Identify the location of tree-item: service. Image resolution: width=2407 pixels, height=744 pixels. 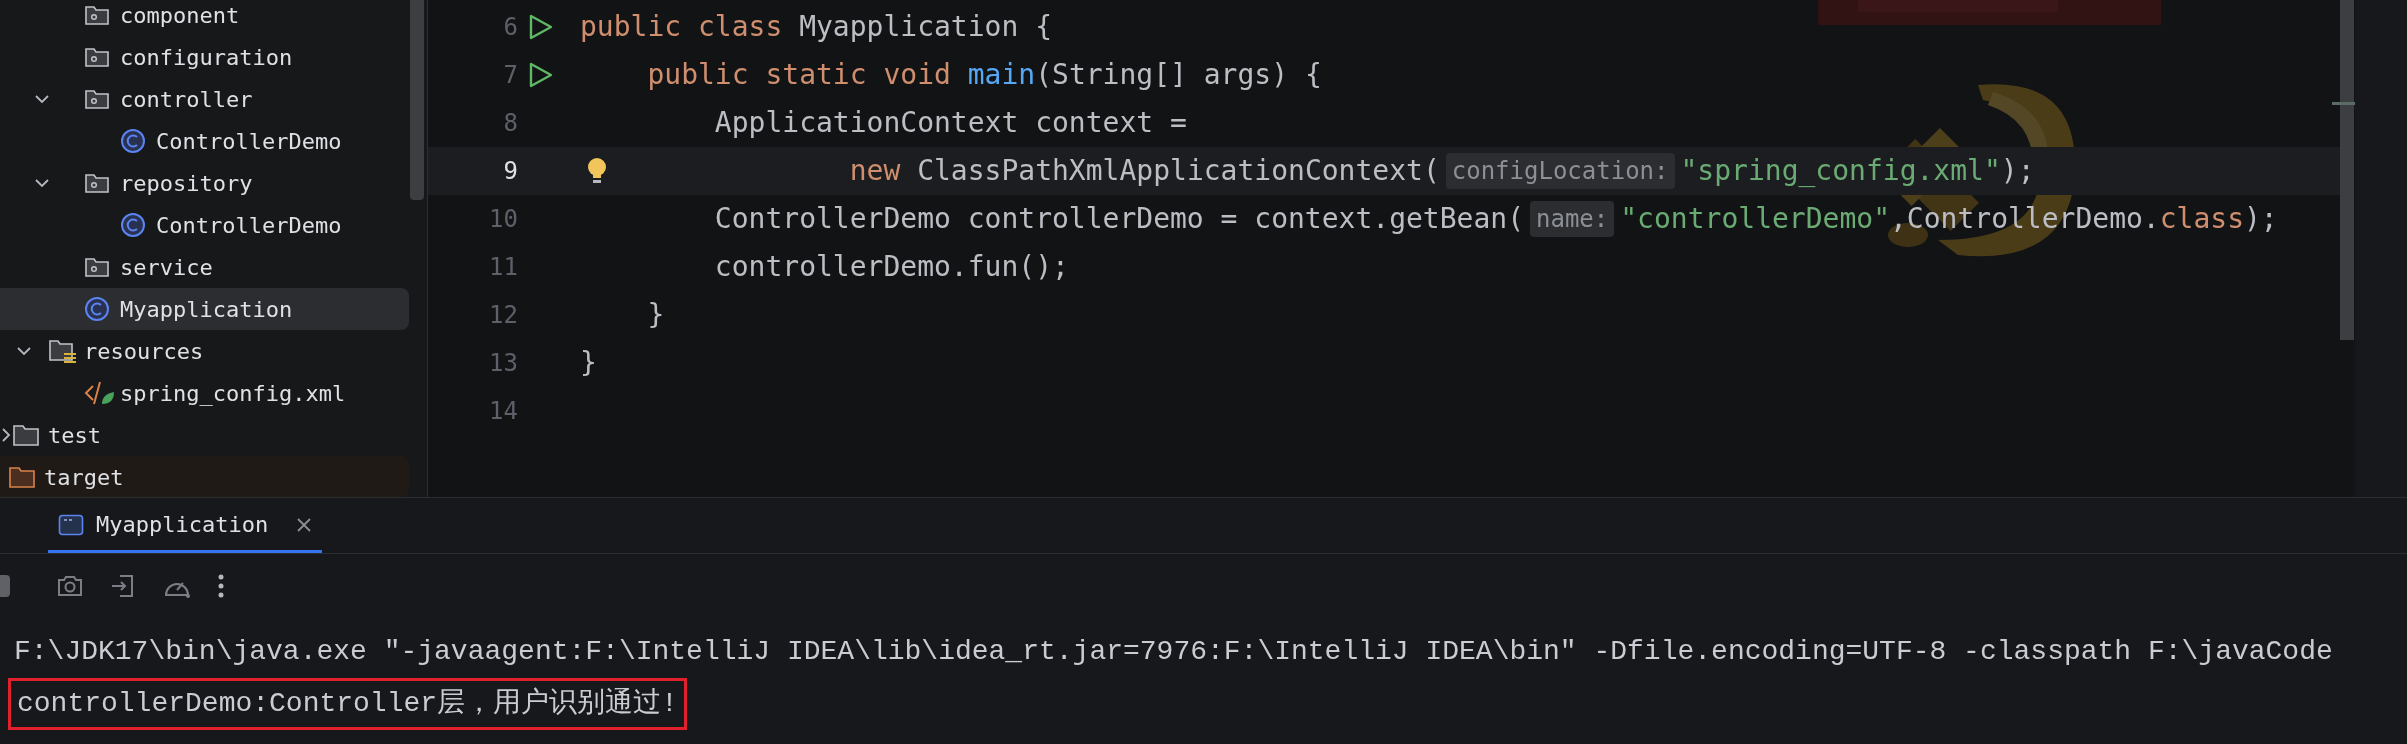
(204, 267).